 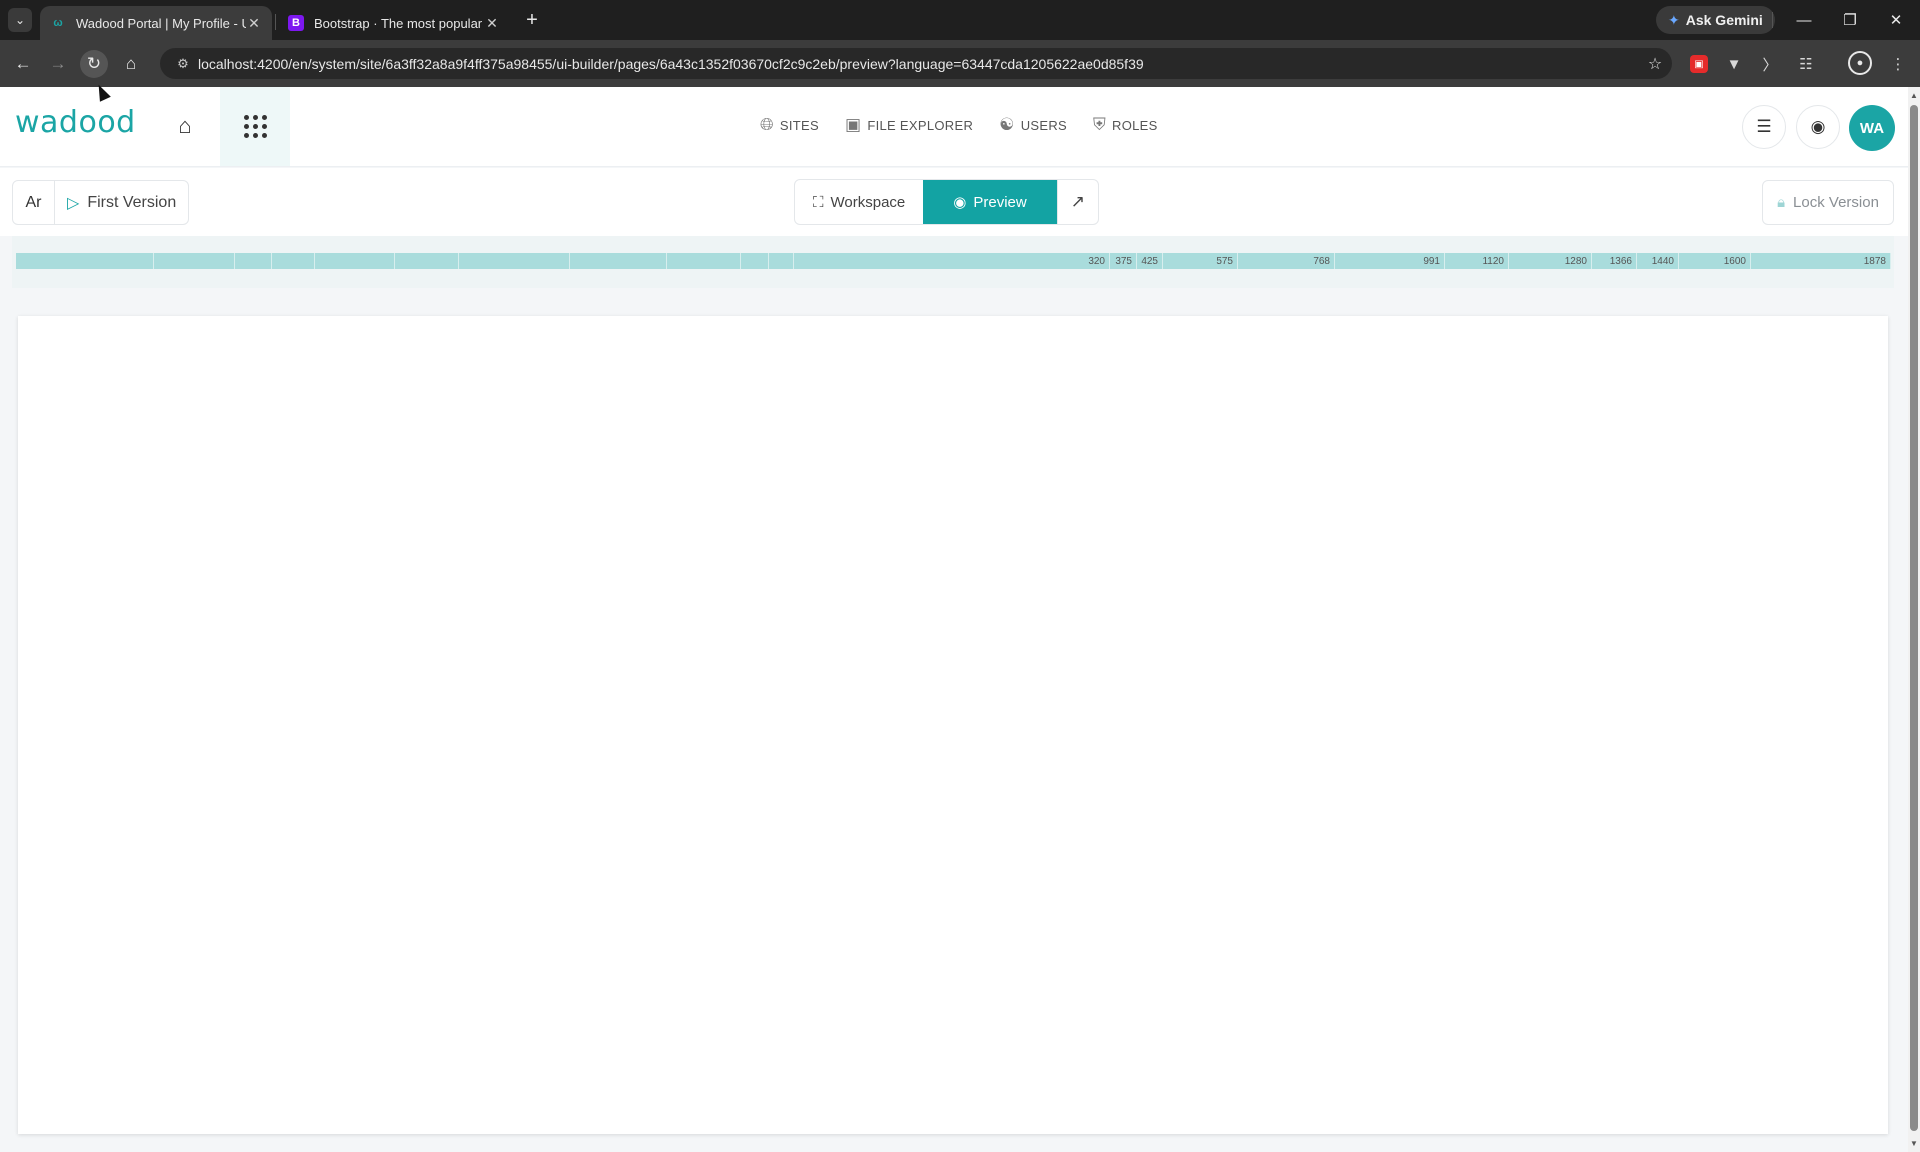 What do you see at coordinates (275, 22) in the screenshot?
I see `tab-divider` at bounding box center [275, 22].